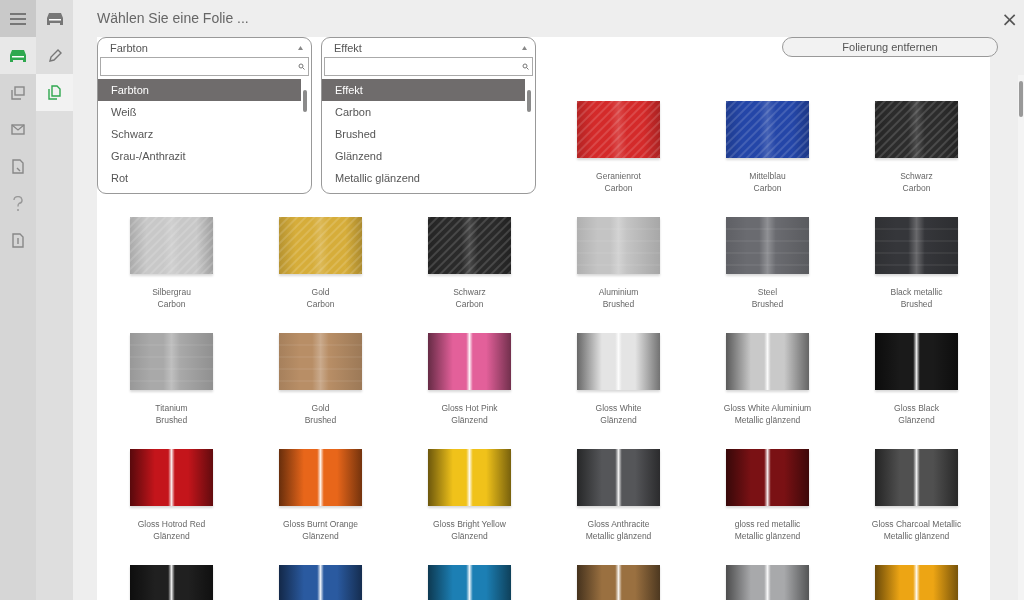  What do you see at coordinates (199, 90) in the screenshot?
I see `dropdown-option: Farbton` at bounding box center [199, 90].